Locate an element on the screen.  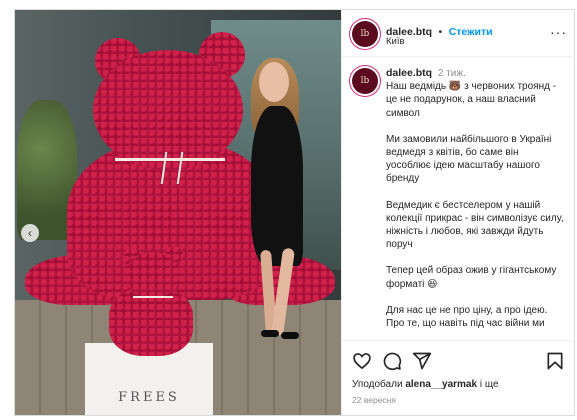
comment-icon is located at coordinates (392, 361).